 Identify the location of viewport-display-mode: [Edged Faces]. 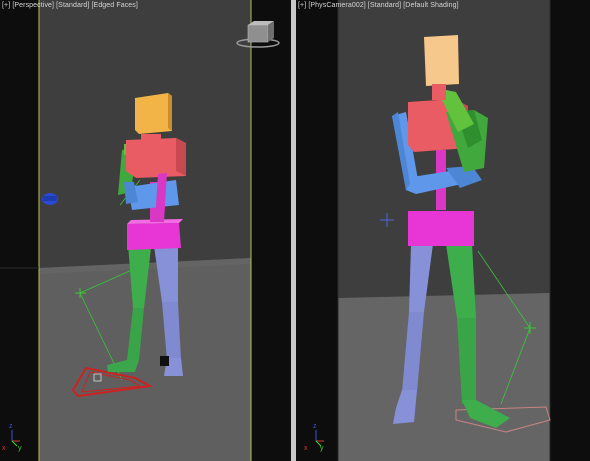
(115, 5).